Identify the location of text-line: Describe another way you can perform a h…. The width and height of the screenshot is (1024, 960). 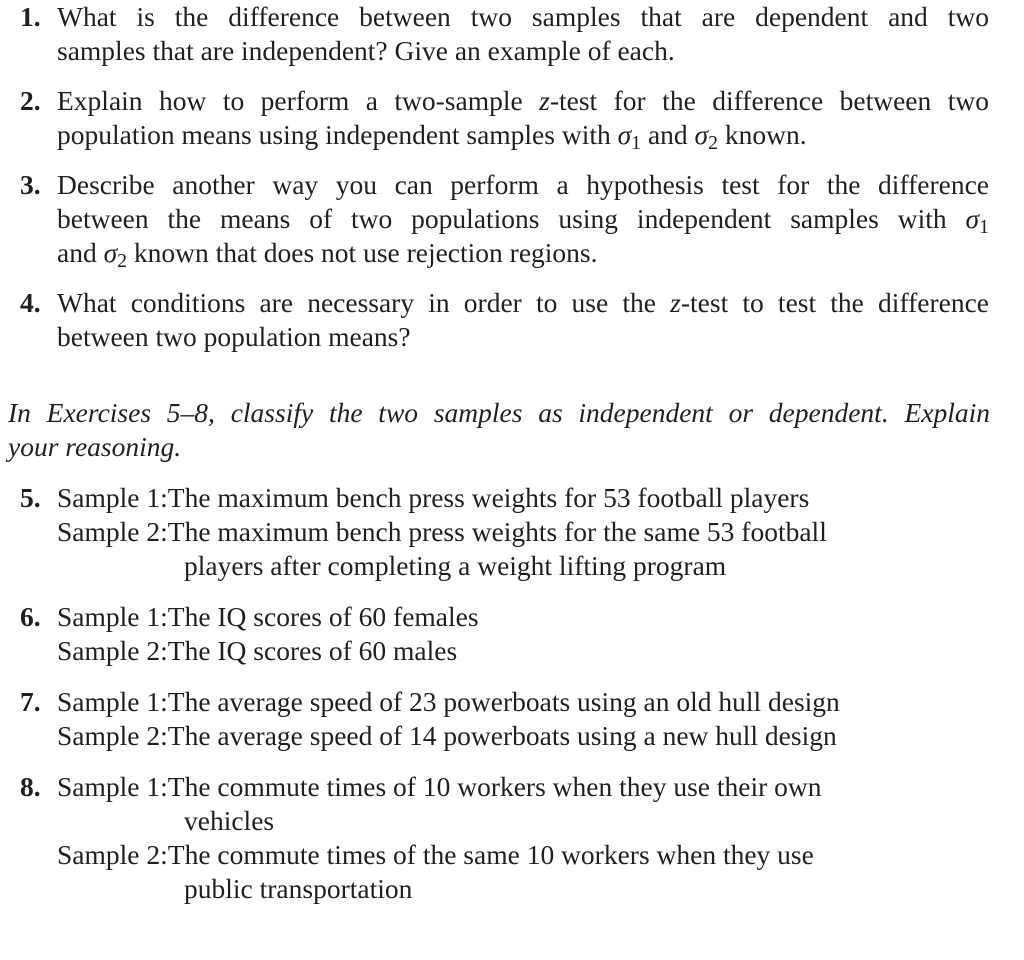
(523, 184).